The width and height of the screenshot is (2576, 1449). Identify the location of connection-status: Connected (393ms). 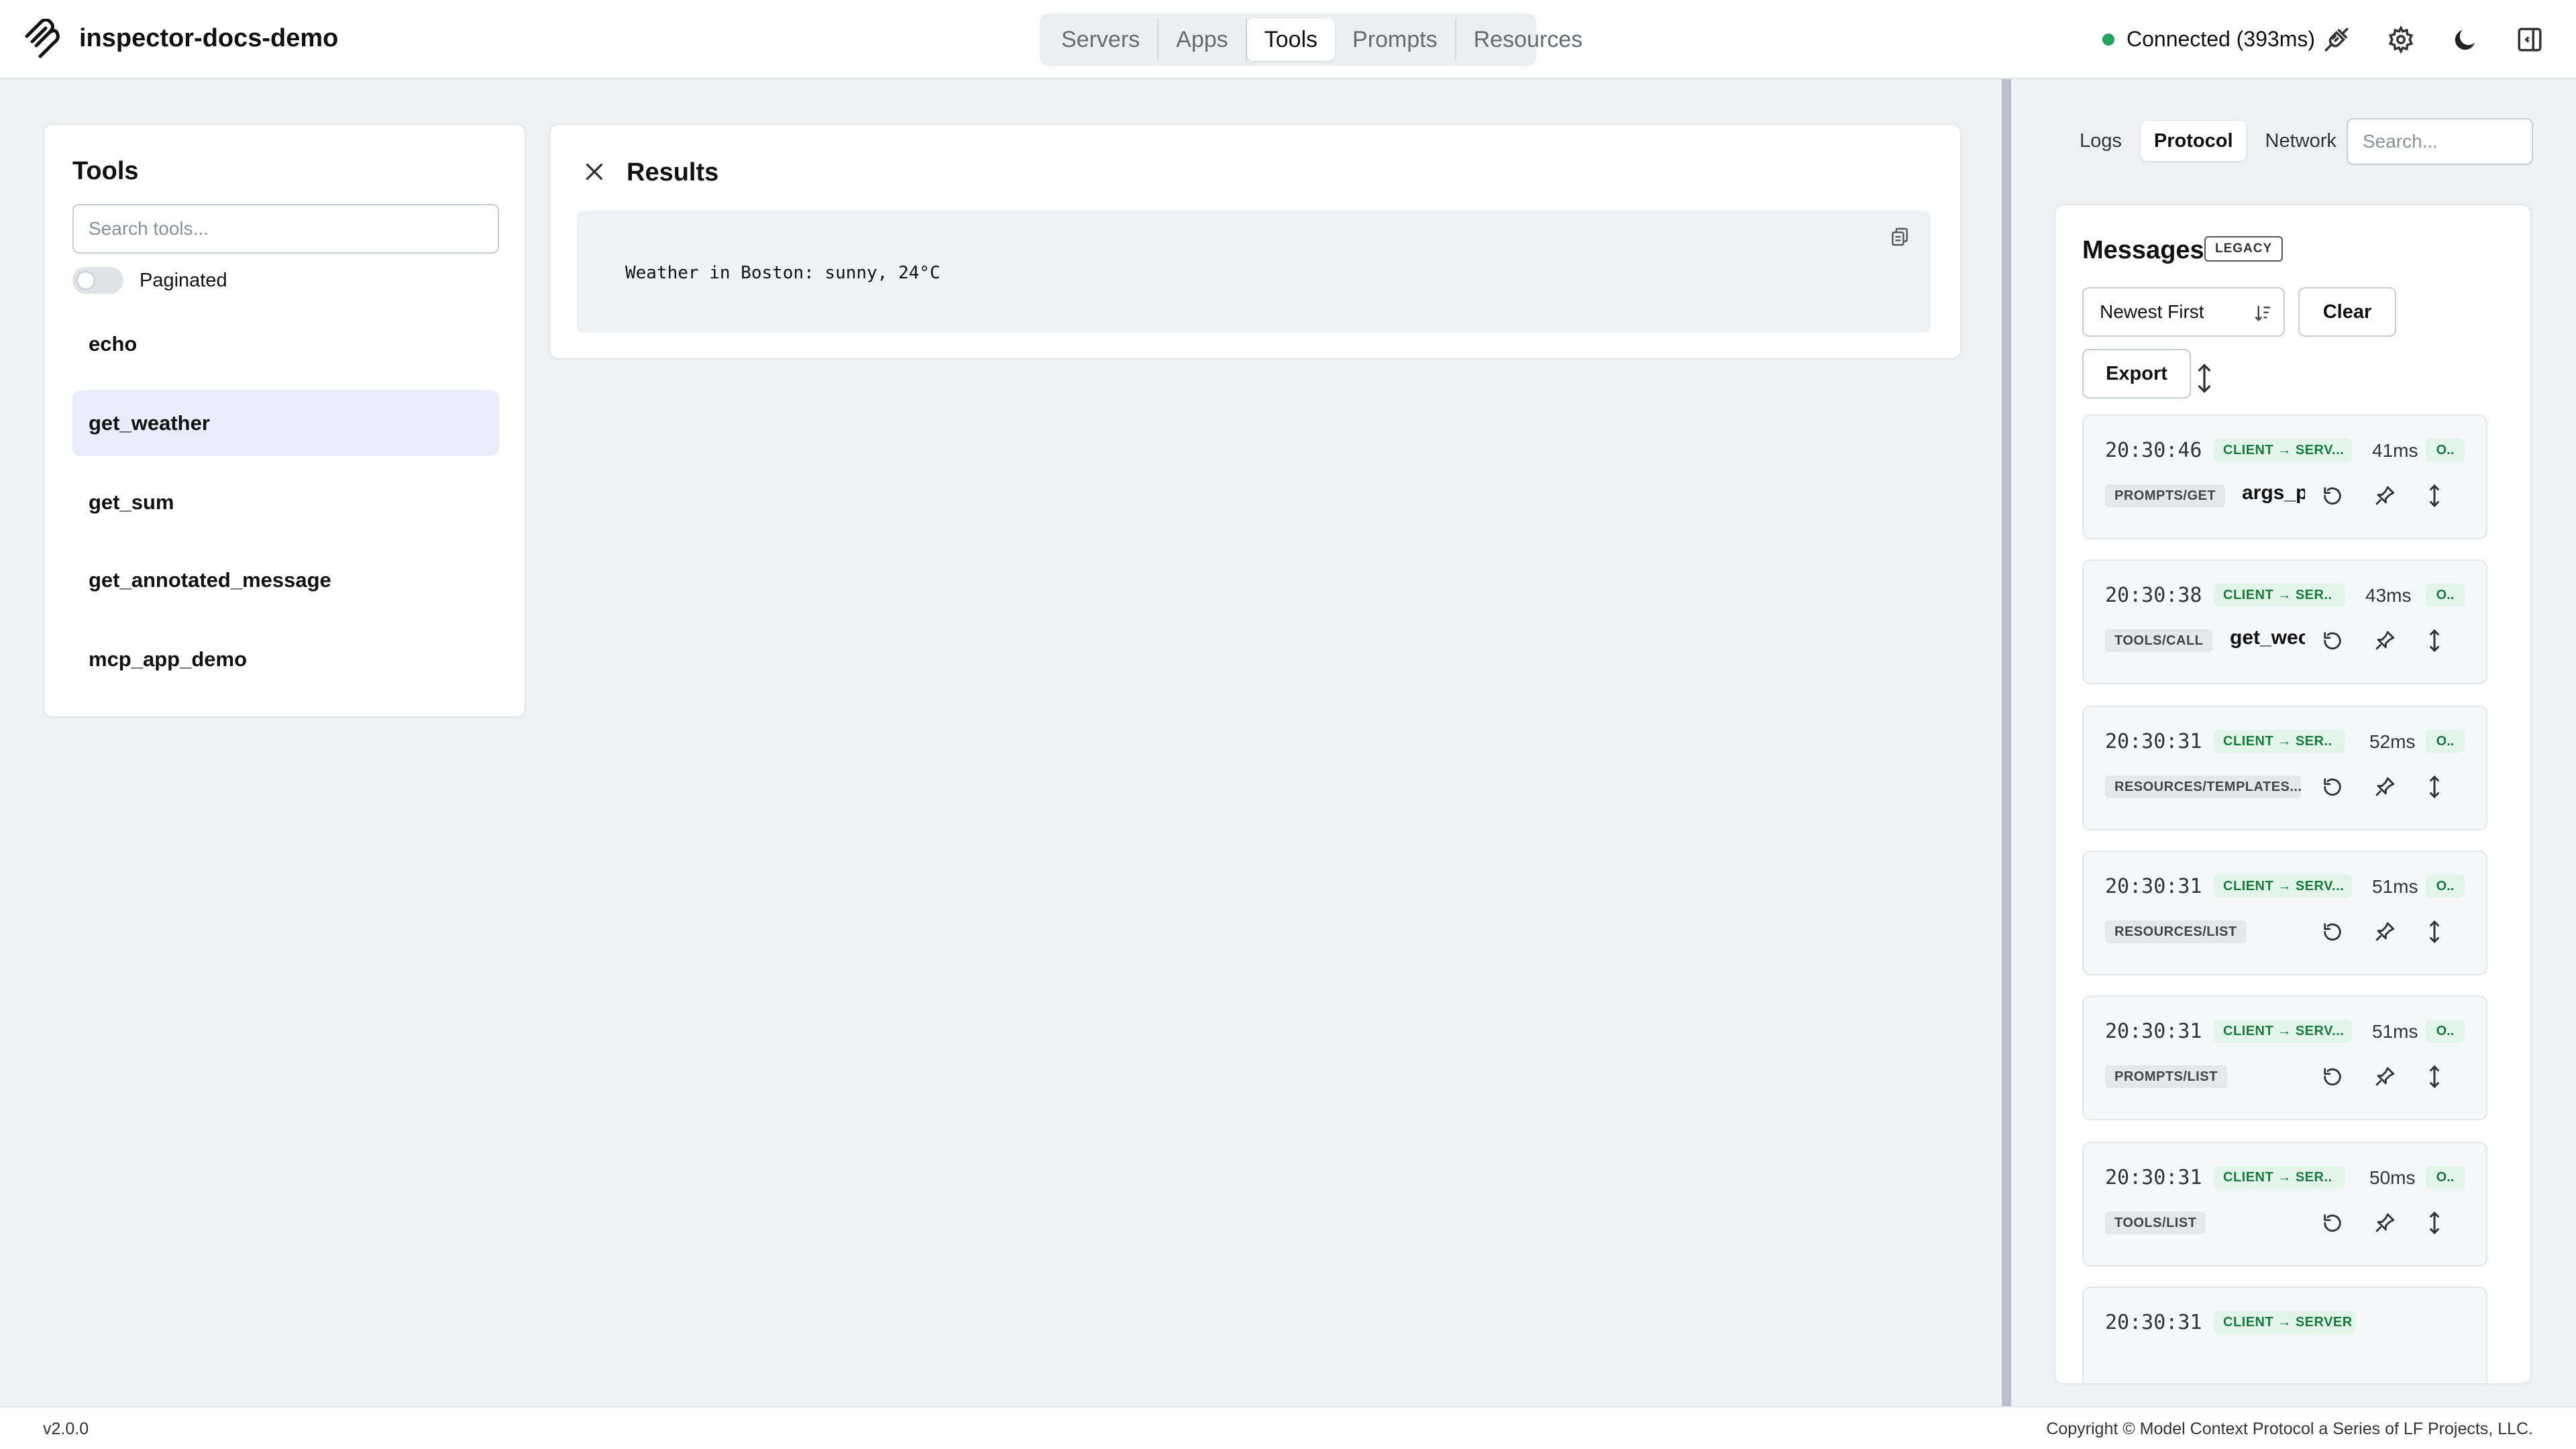
(2208, 39).